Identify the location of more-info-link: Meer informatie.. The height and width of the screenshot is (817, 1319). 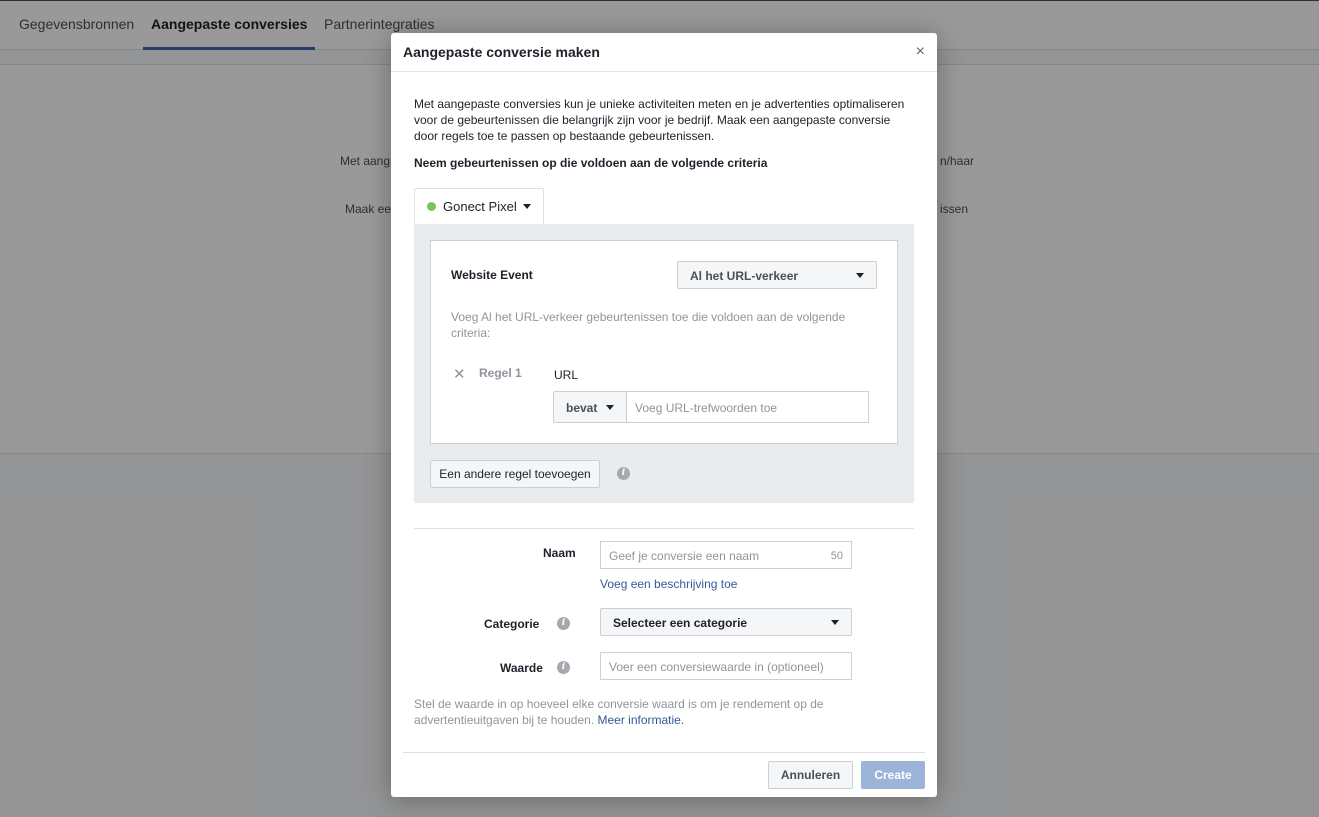
(640, 720).